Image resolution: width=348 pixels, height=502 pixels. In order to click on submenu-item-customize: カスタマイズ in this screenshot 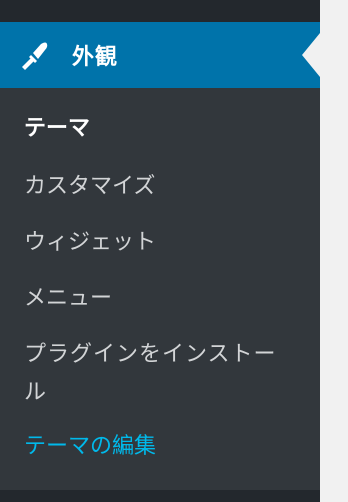, I will do `click(159, 187)`.